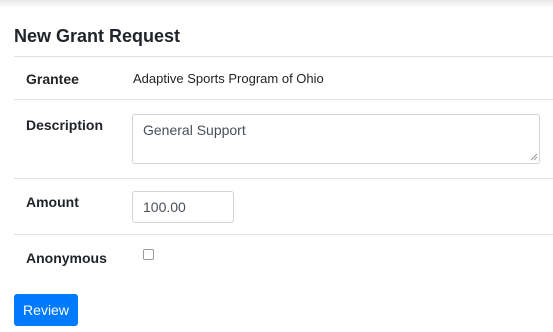 The image size is (553, 332). What do you see at coordinates (97, 36) in the screenshot?
I see `page-title: New Grant Request` at bounding box center [97, 36].